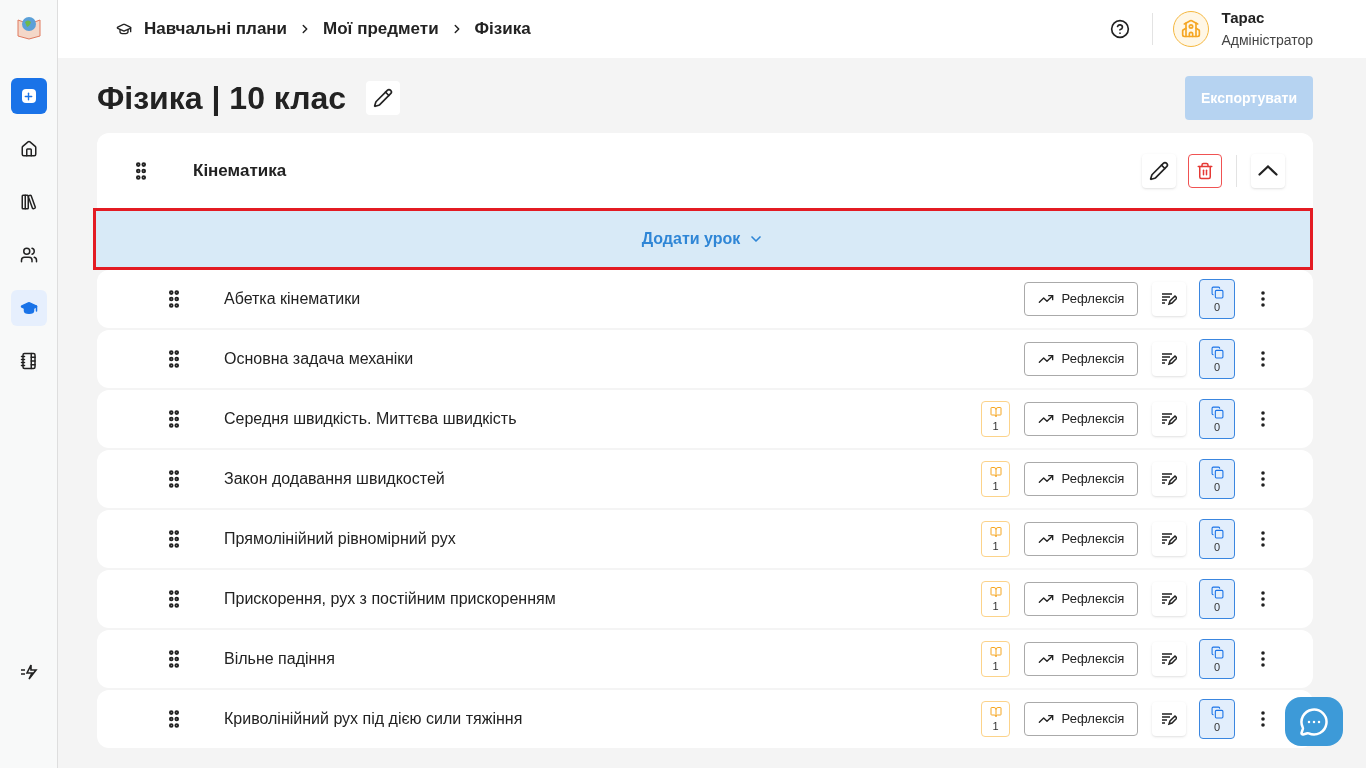  I want to click on lesson-title: Закон додавання швидкостей, so click(334, 479).